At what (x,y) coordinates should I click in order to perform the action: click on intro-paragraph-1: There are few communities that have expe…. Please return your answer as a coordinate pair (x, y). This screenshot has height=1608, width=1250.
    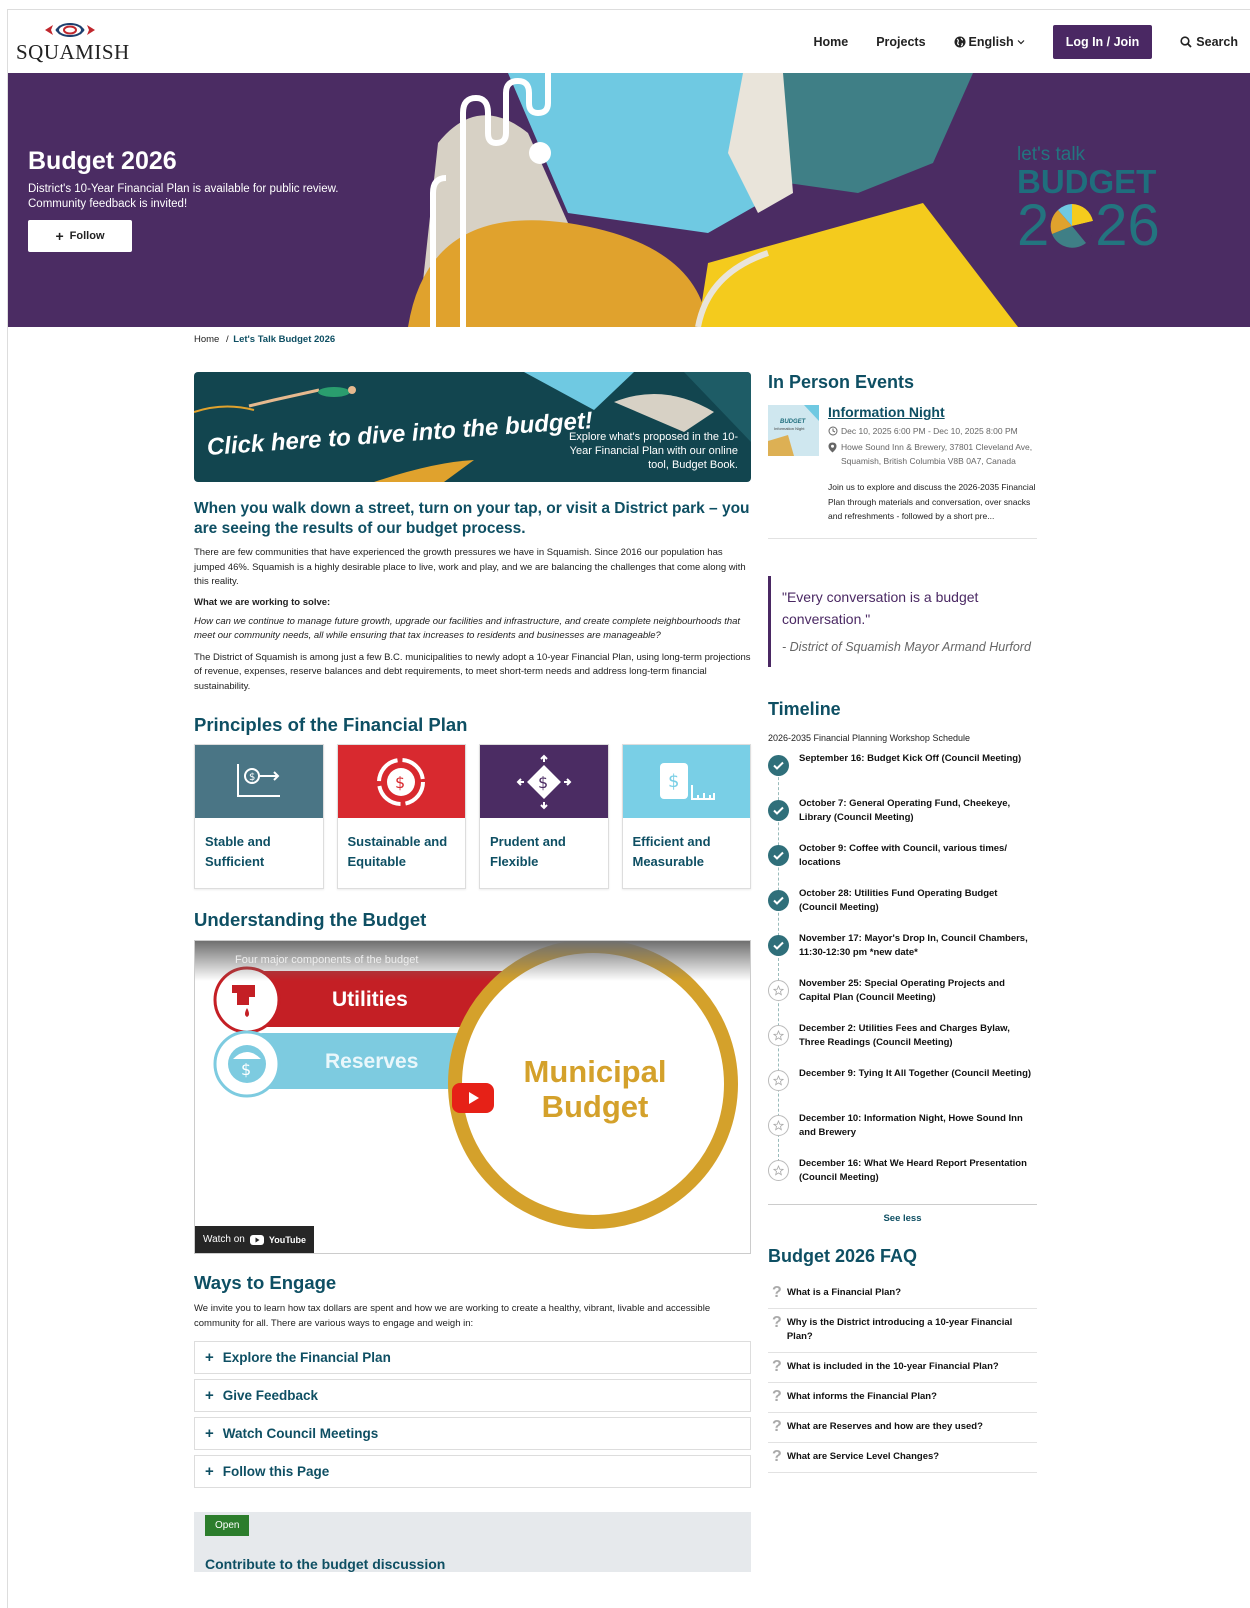
    Looking at the image, I should click on (470, 567).